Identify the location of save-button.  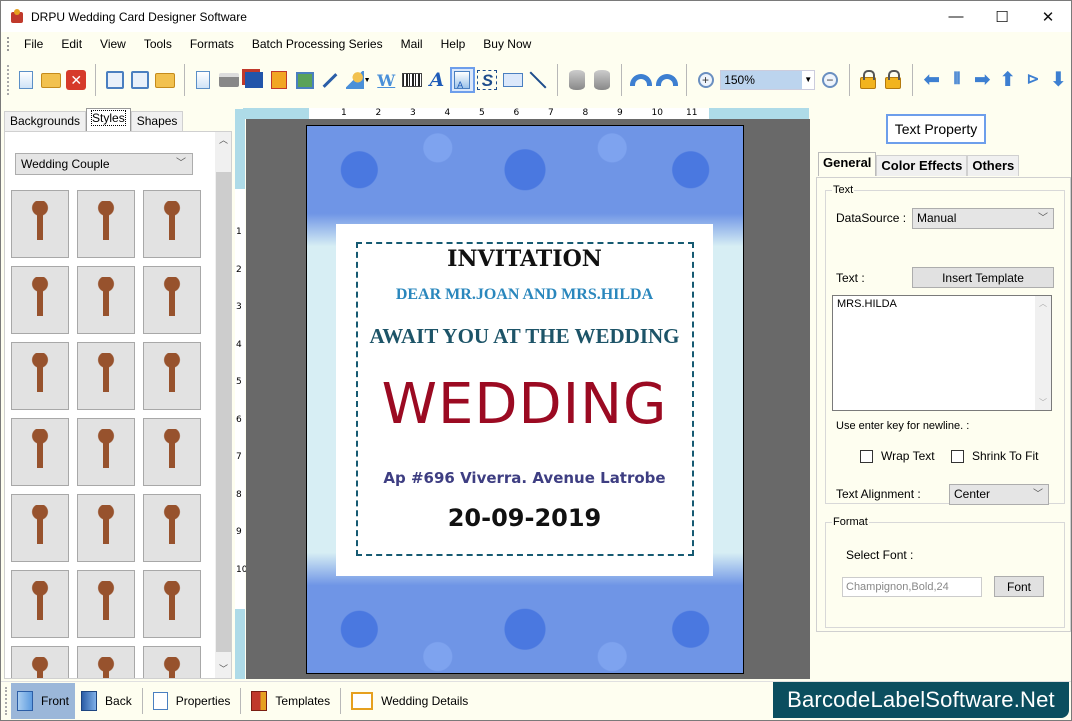
(114, 80).